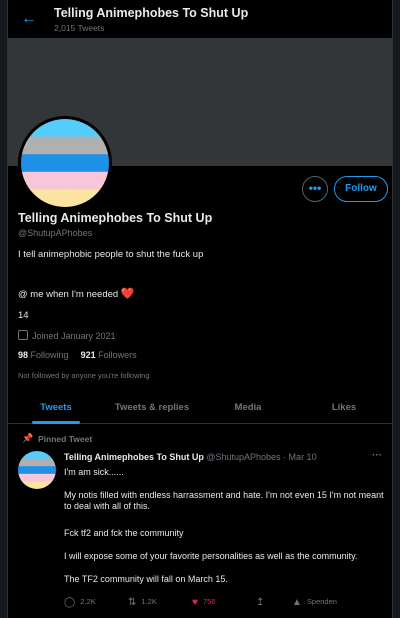 The height and width of the screenshot is (618, 400). What do you see at coordinates (152, 408) in the screenshot?
I see `tab-tweets-and-replies: Tweets & replies` at bounding box center [152, 408].